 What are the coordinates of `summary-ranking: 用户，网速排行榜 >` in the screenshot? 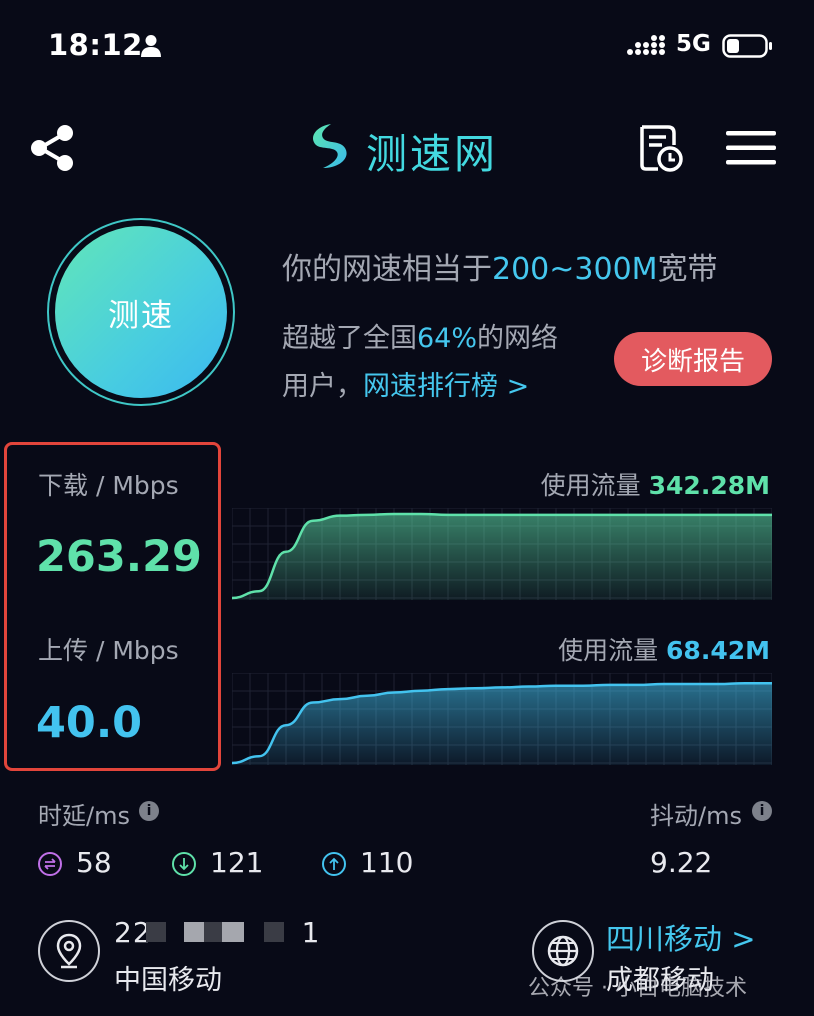 It's located at (406, 386).